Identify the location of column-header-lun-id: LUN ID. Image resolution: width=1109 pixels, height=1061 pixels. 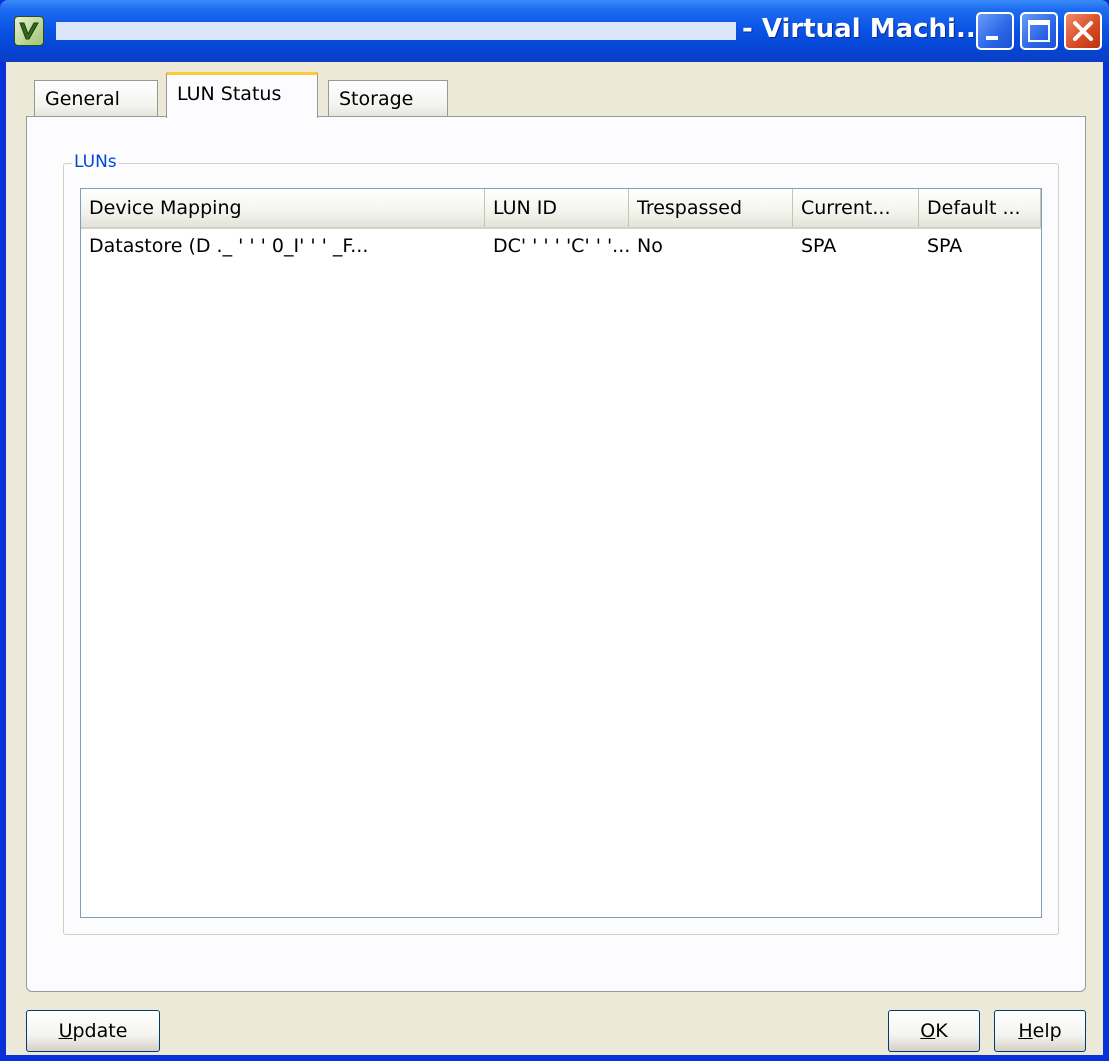
(557, 208).